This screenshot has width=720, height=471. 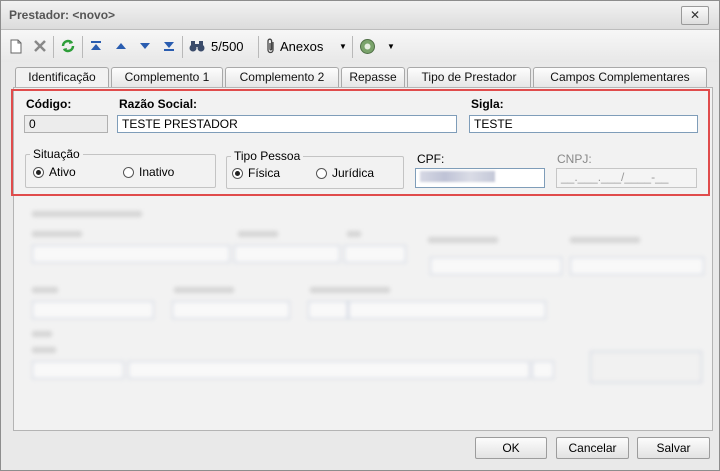 I want to click on window-title: Prestador: <novo>, so click(x=62, y=15).